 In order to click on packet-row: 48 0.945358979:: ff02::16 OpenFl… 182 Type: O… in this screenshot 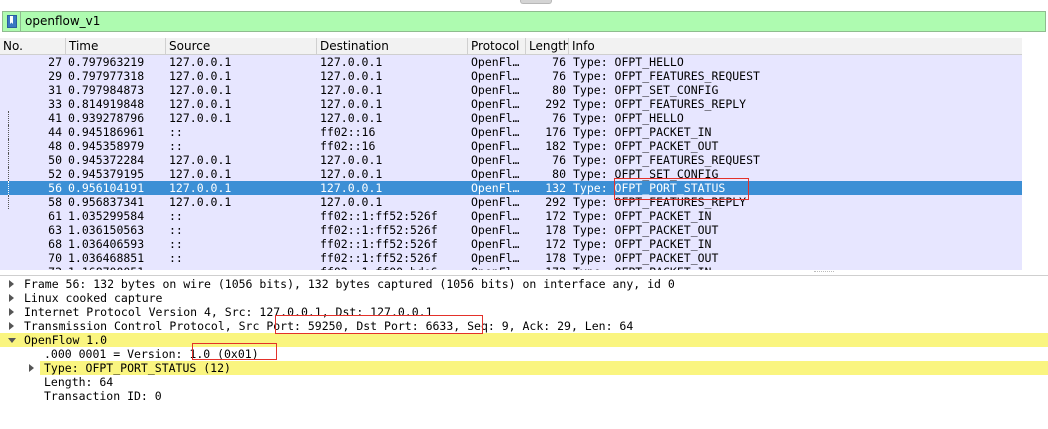, I will do `click(511, 146)`.